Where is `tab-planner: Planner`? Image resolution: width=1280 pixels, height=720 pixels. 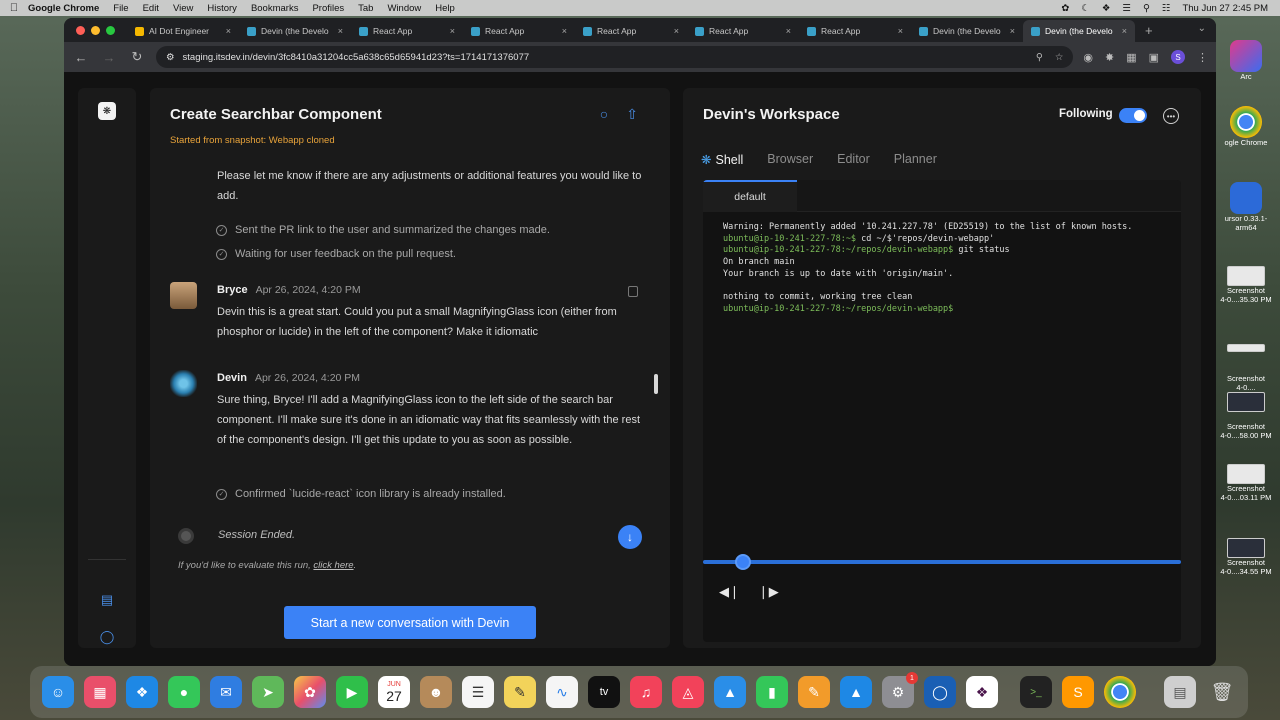 tab-planner: Planner is located at coordinates (915, 159).